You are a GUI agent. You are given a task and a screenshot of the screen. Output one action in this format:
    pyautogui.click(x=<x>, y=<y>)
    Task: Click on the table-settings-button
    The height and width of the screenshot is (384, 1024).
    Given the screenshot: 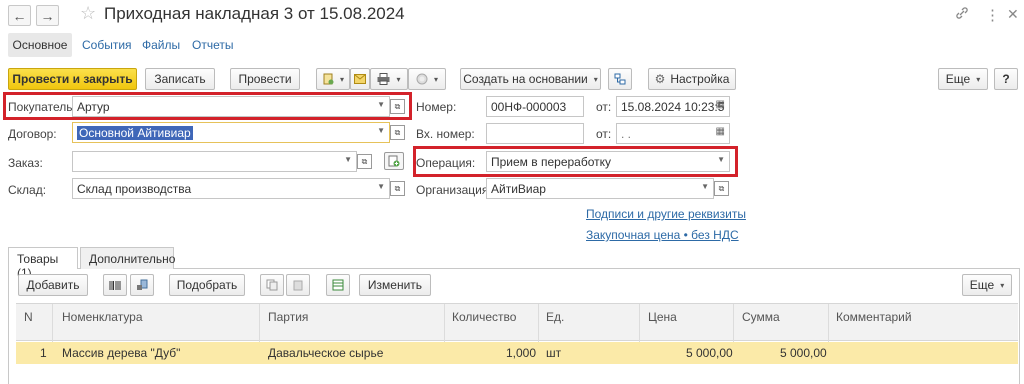 What is the action you would take?
    pyautogui.click(x=338, y=285)
    